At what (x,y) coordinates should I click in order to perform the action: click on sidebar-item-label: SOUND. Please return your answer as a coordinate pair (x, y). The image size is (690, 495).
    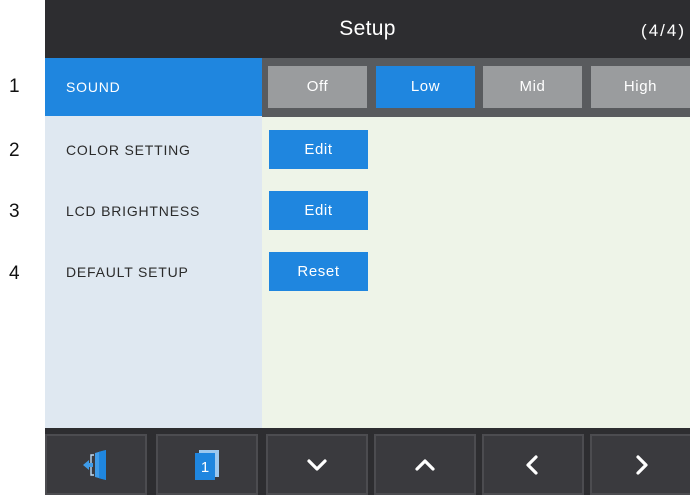
    Looking at the image, I should click on (93, 87).